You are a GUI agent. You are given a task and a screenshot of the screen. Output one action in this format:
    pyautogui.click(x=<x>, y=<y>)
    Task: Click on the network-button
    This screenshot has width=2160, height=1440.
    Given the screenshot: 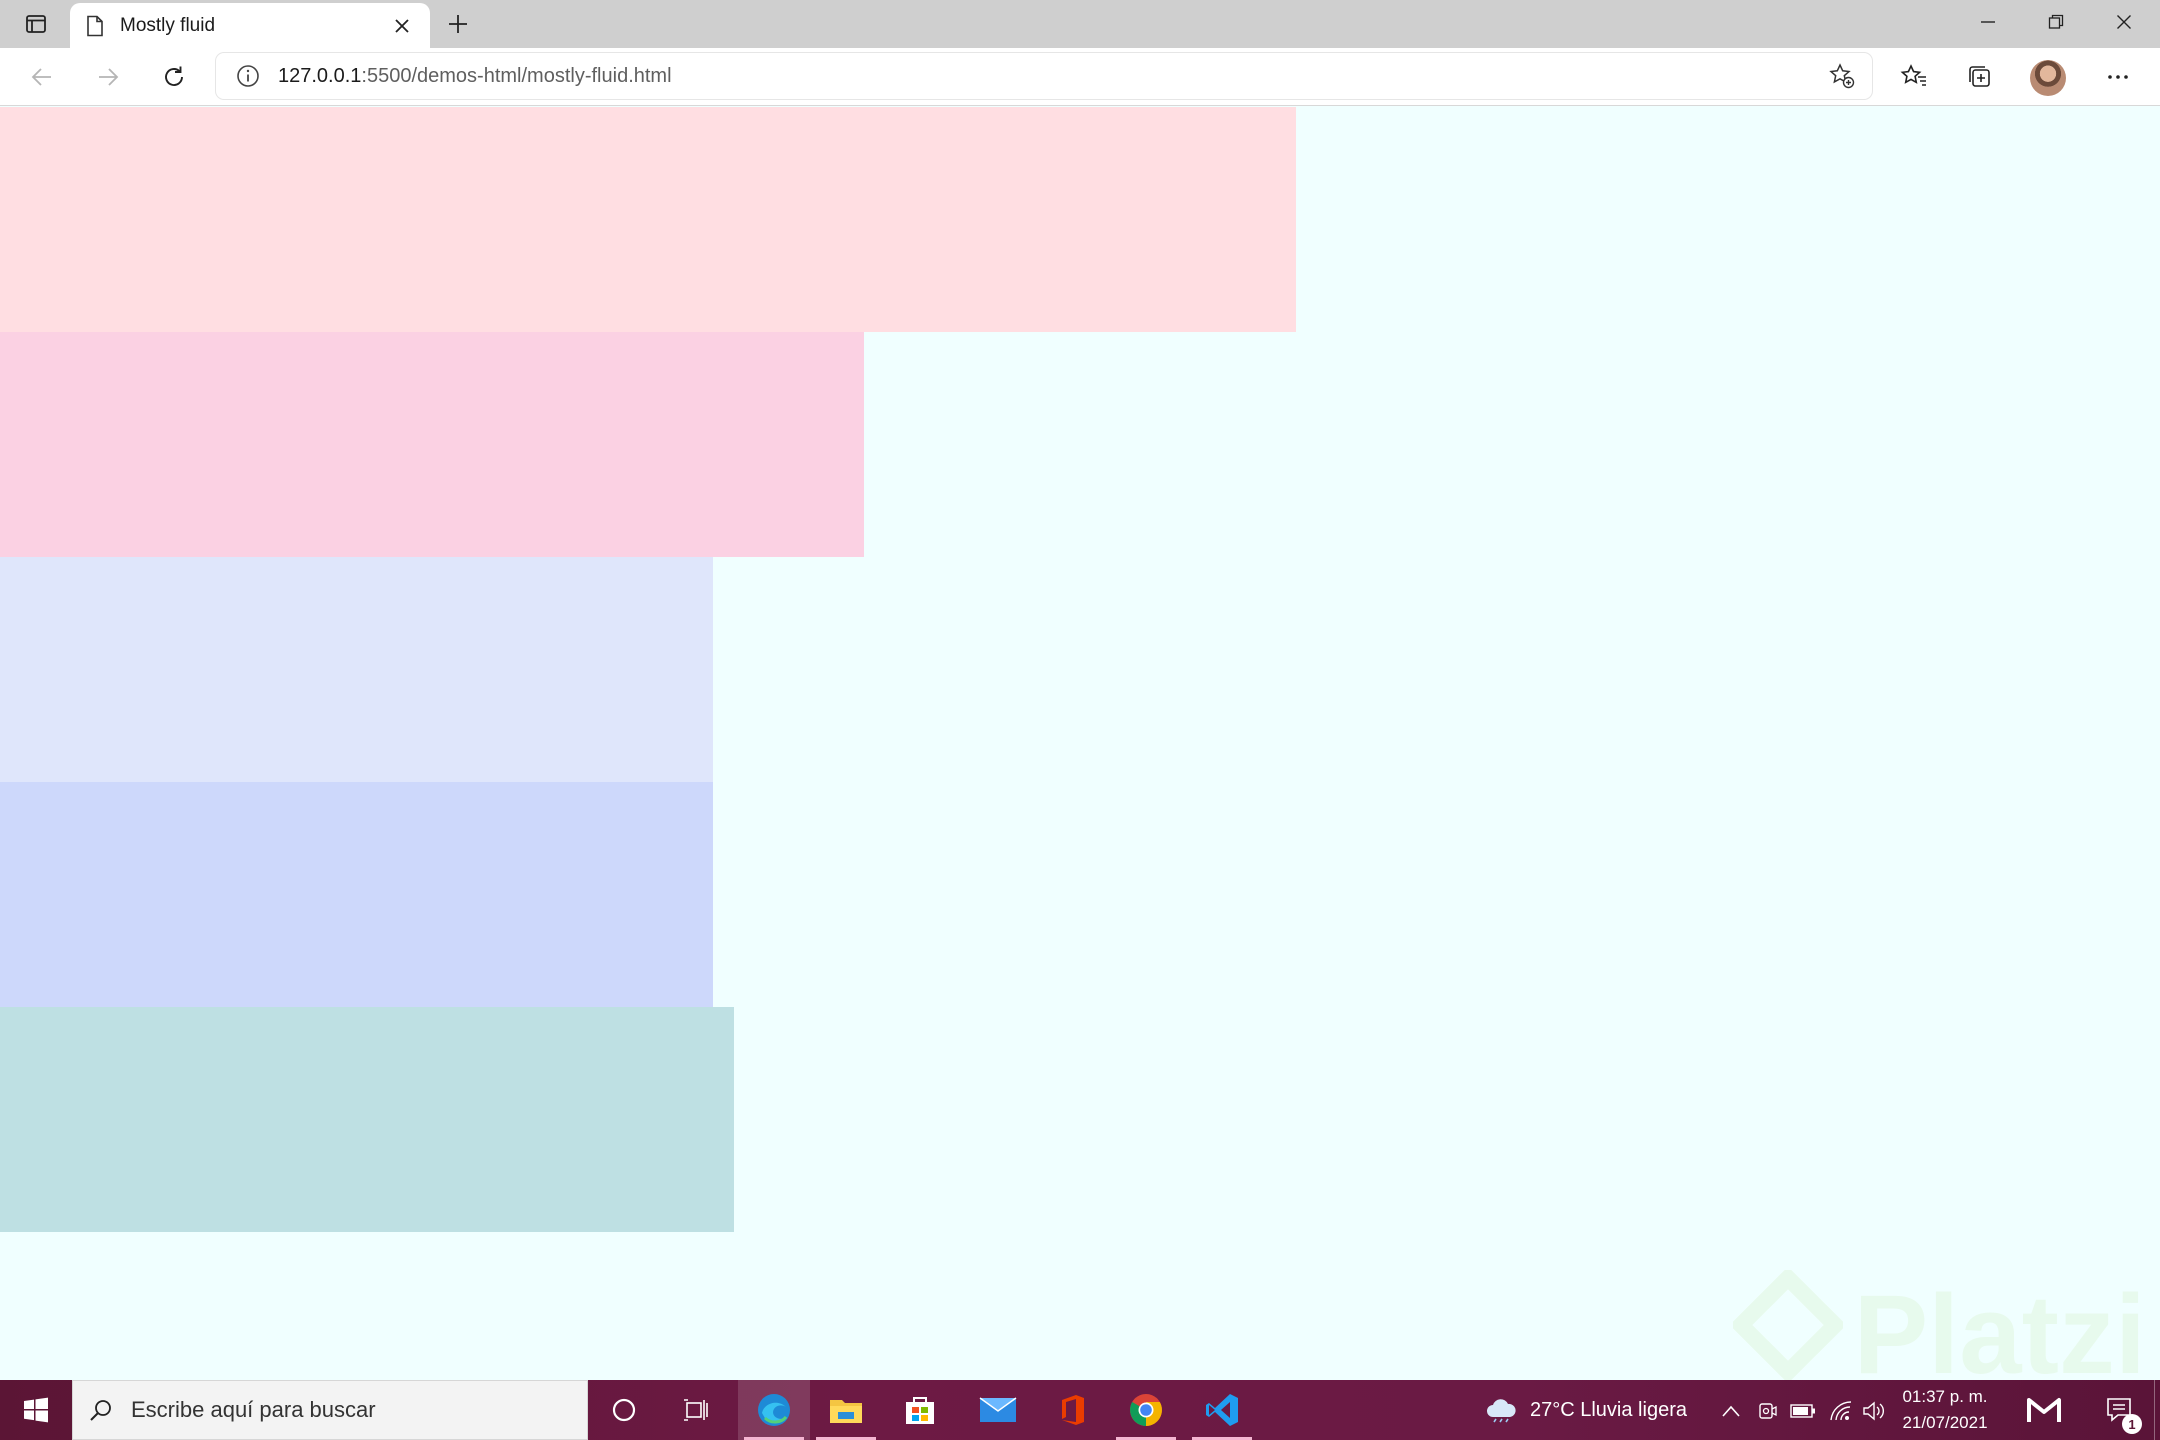 What is the action you would take?
    pyautogui.click(x=1841, y=1411)
    